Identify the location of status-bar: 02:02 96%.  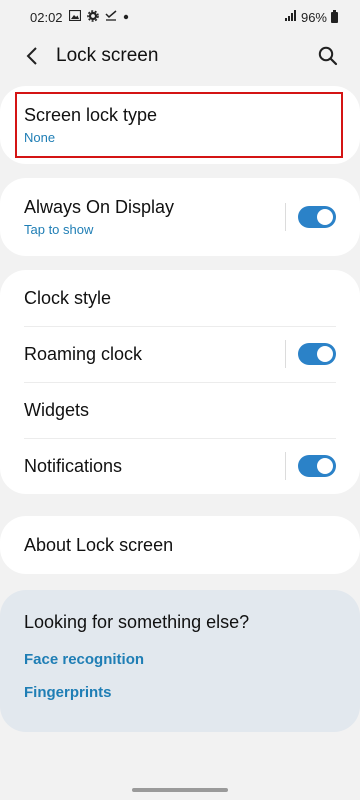
(180, 17).